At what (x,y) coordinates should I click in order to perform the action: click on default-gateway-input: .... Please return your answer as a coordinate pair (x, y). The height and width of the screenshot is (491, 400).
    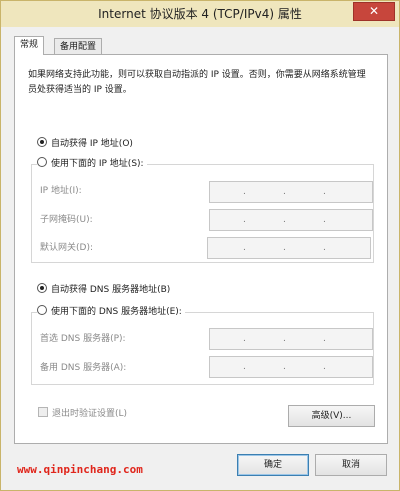
    Looking at the image, I should click on (289, 248).